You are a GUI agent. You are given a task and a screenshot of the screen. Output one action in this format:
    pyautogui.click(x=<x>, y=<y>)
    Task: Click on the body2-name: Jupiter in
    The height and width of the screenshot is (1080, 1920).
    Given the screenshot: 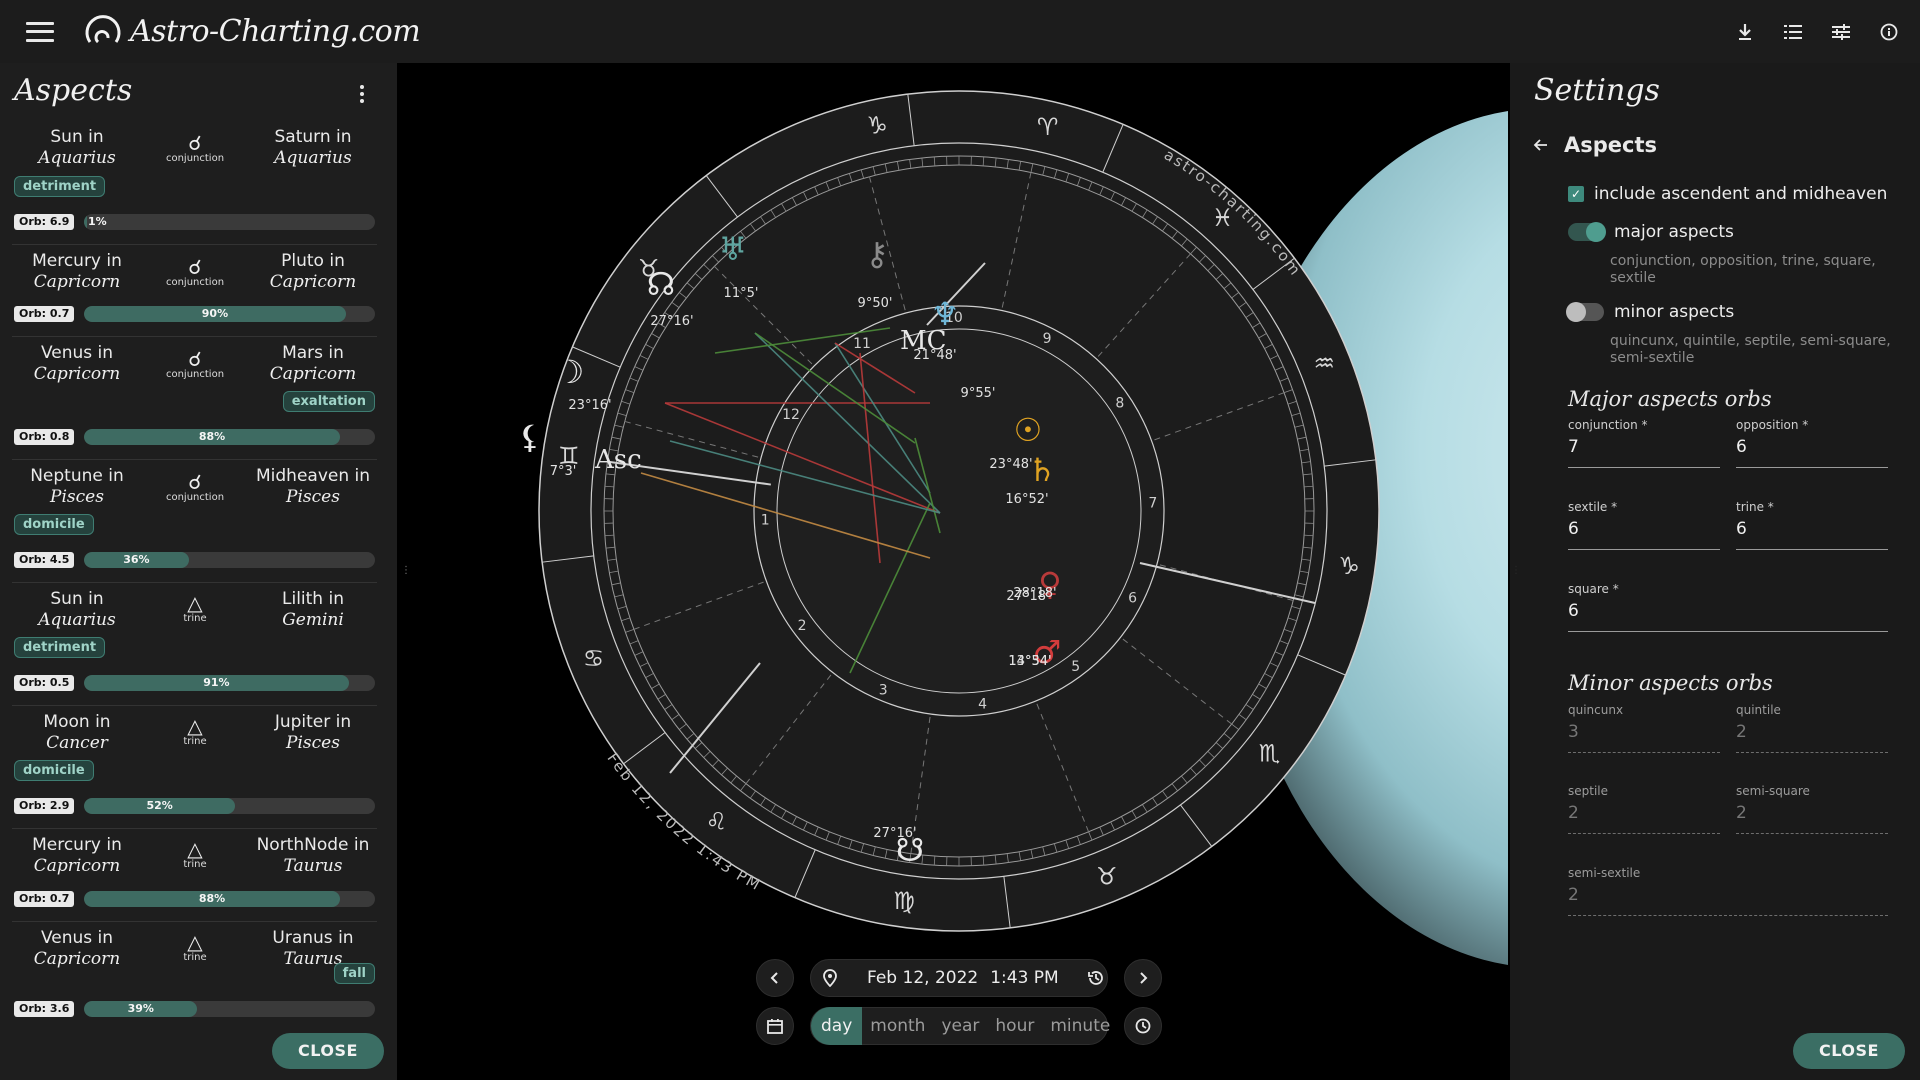 What is the action you would take?
    pyautogui.click(x=313, y=722)
    